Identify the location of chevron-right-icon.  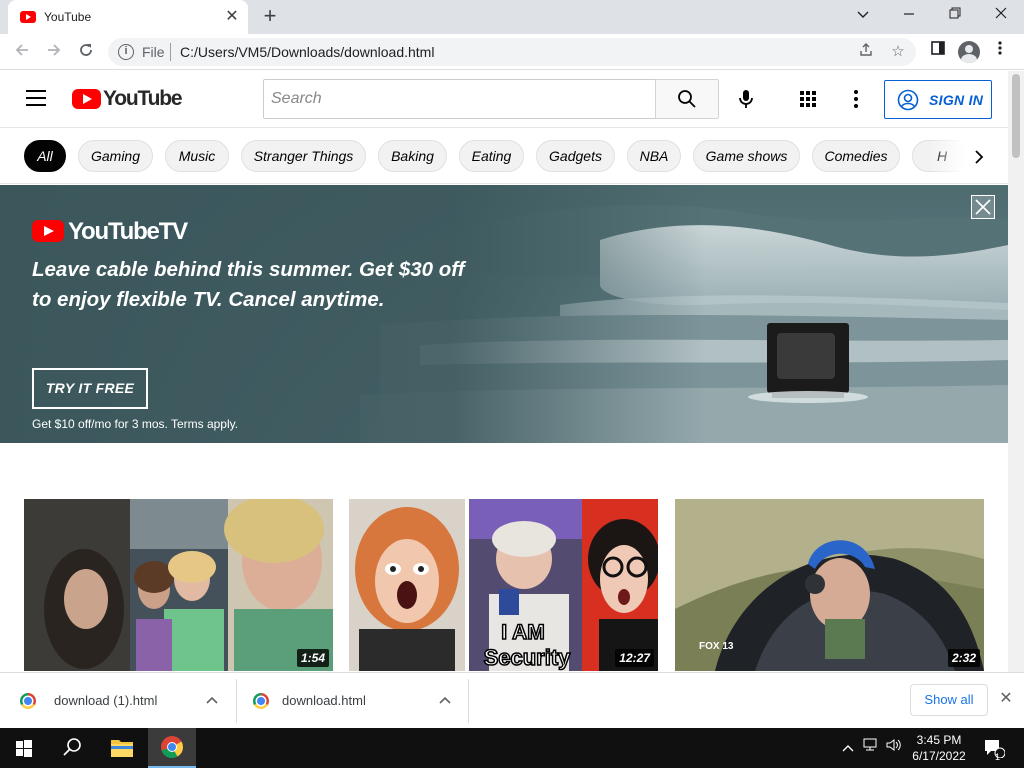
(979, 157).